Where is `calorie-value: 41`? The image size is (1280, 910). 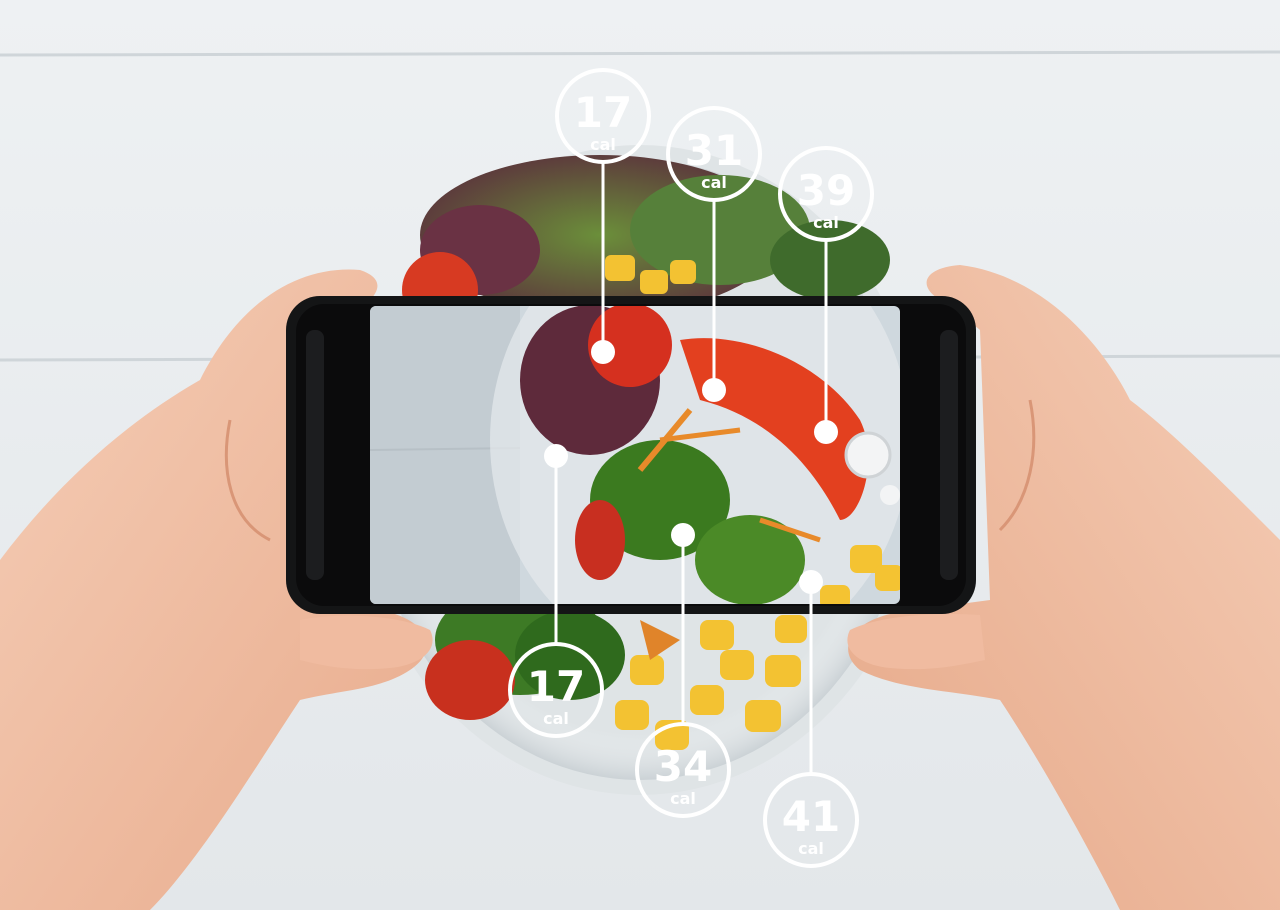
calorie-value: 41 is located at coordinates (811, 816).